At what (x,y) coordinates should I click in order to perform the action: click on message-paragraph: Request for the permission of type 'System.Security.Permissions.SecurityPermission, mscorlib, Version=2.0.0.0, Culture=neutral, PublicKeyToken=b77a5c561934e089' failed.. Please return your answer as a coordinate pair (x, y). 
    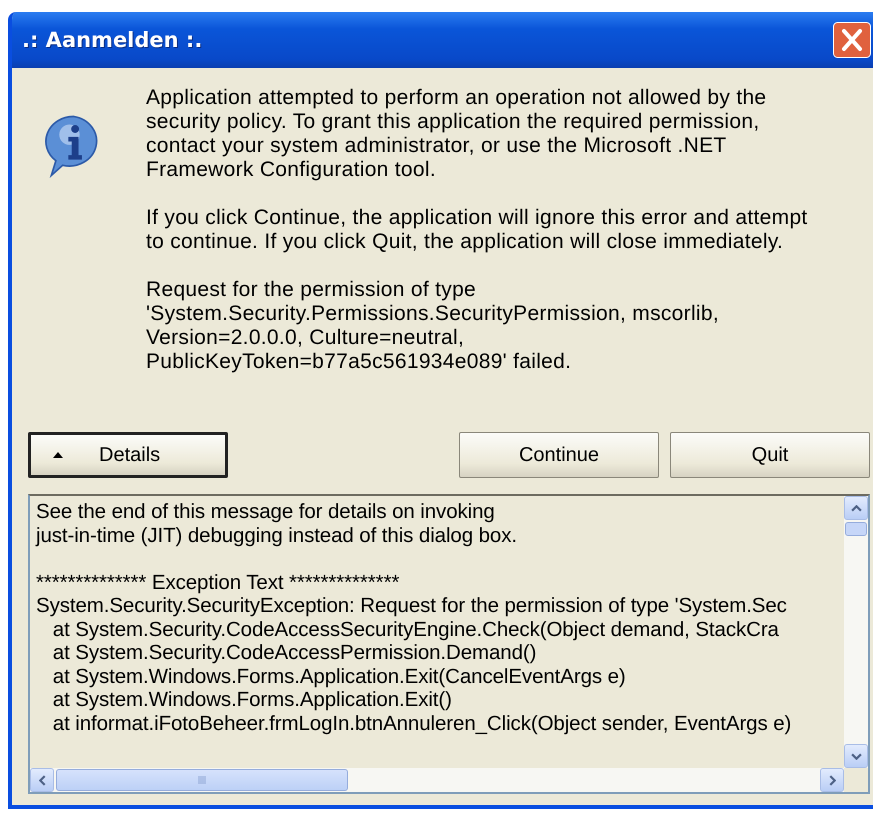
    Looking at the image, I should click on (433, 326).